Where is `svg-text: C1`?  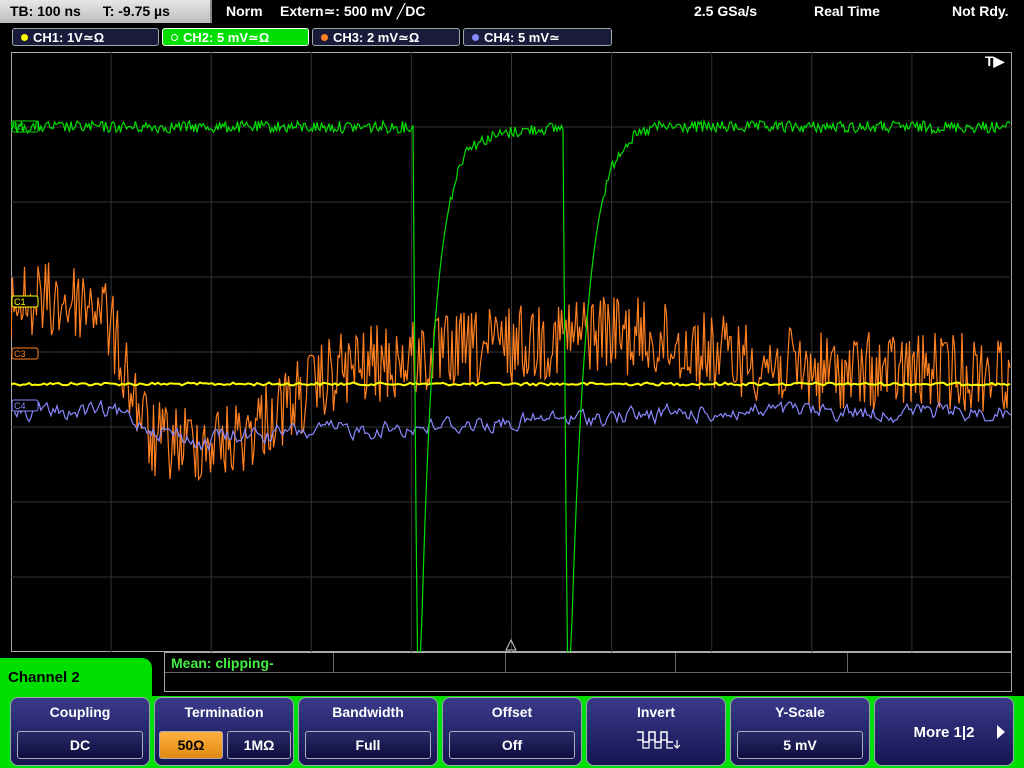
svg-text: C1 is located at coordinates (20, 302).